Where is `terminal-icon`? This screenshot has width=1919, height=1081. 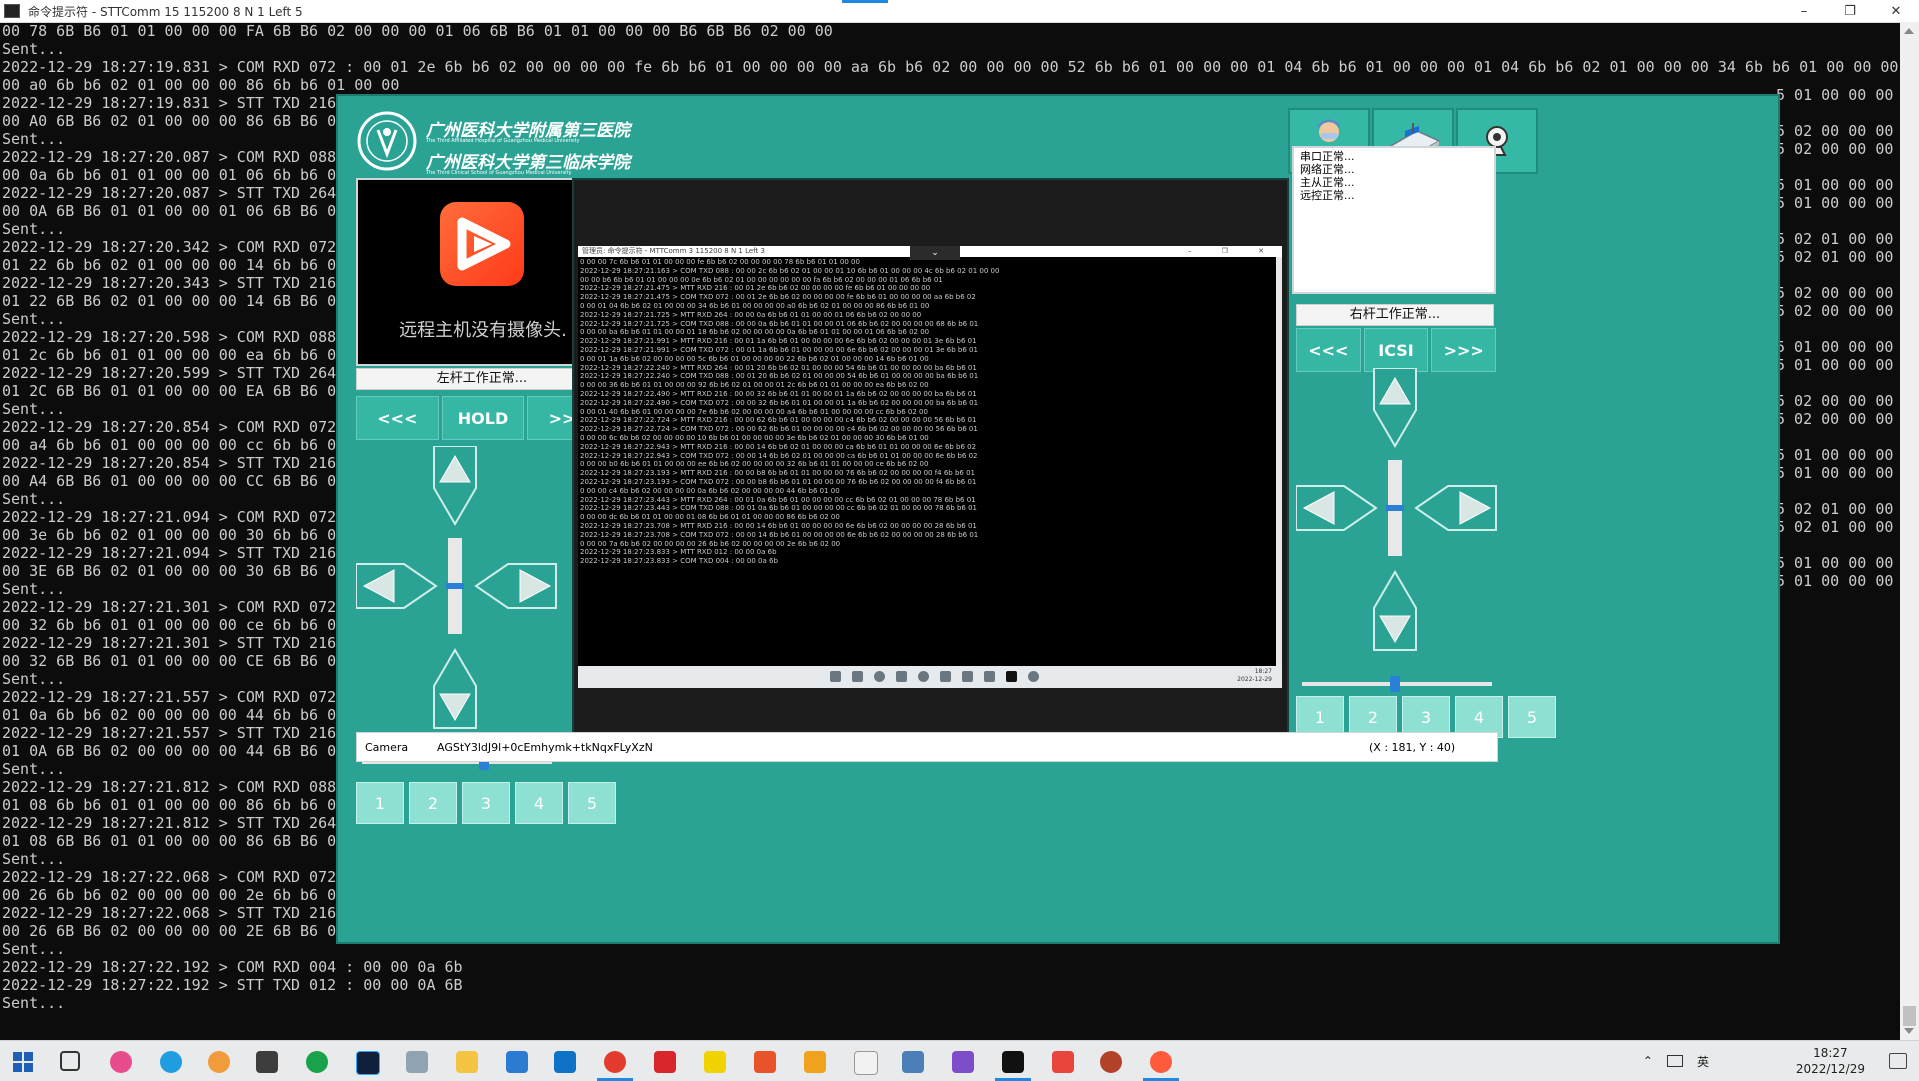
terminal-icon is located at coordinates (1013, 1062).